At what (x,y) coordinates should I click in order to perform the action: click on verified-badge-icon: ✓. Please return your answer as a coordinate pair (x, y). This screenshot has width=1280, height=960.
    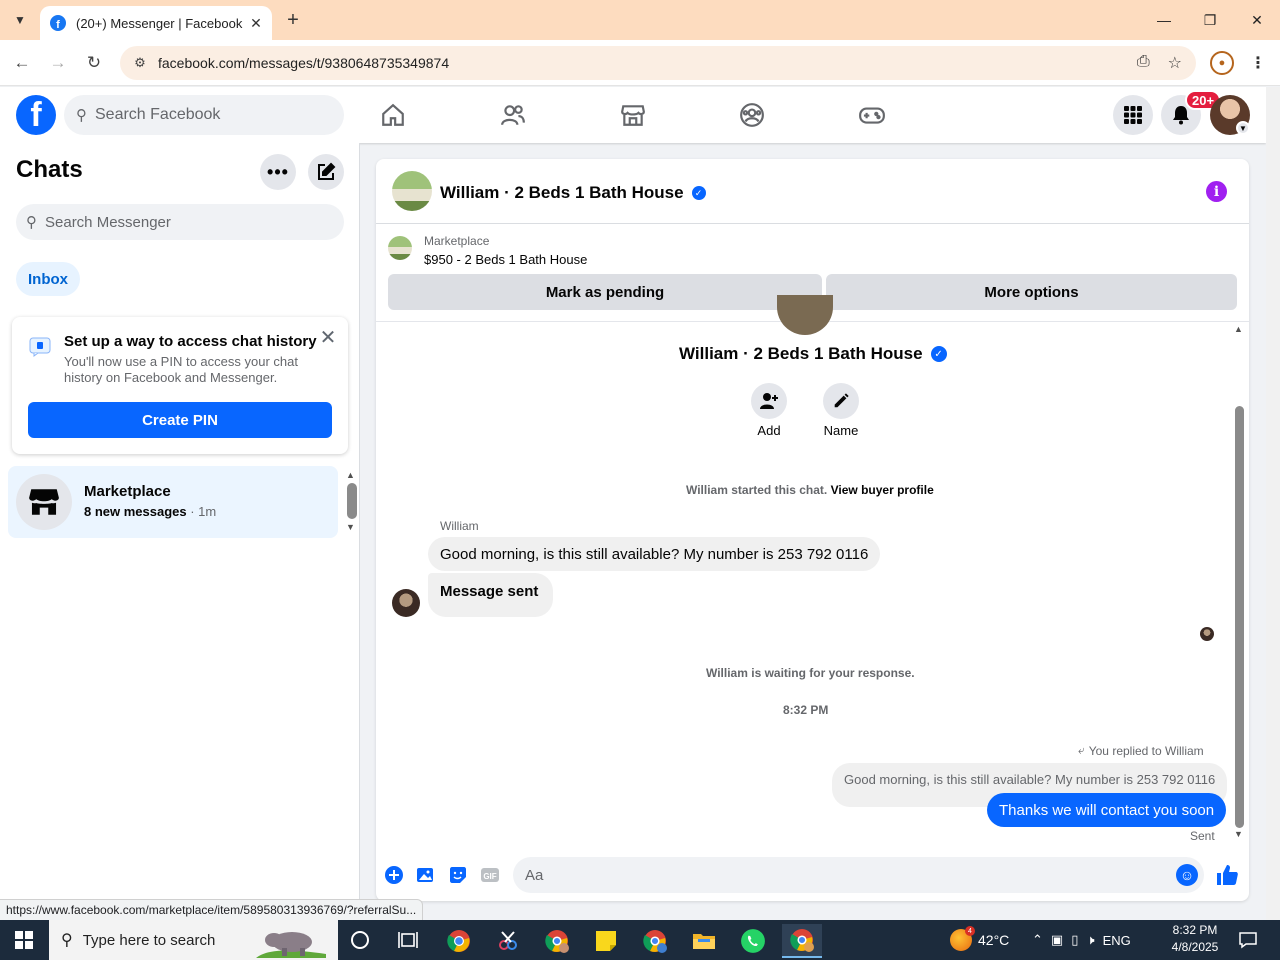
    Looking at the image, I should click on (698, 193).